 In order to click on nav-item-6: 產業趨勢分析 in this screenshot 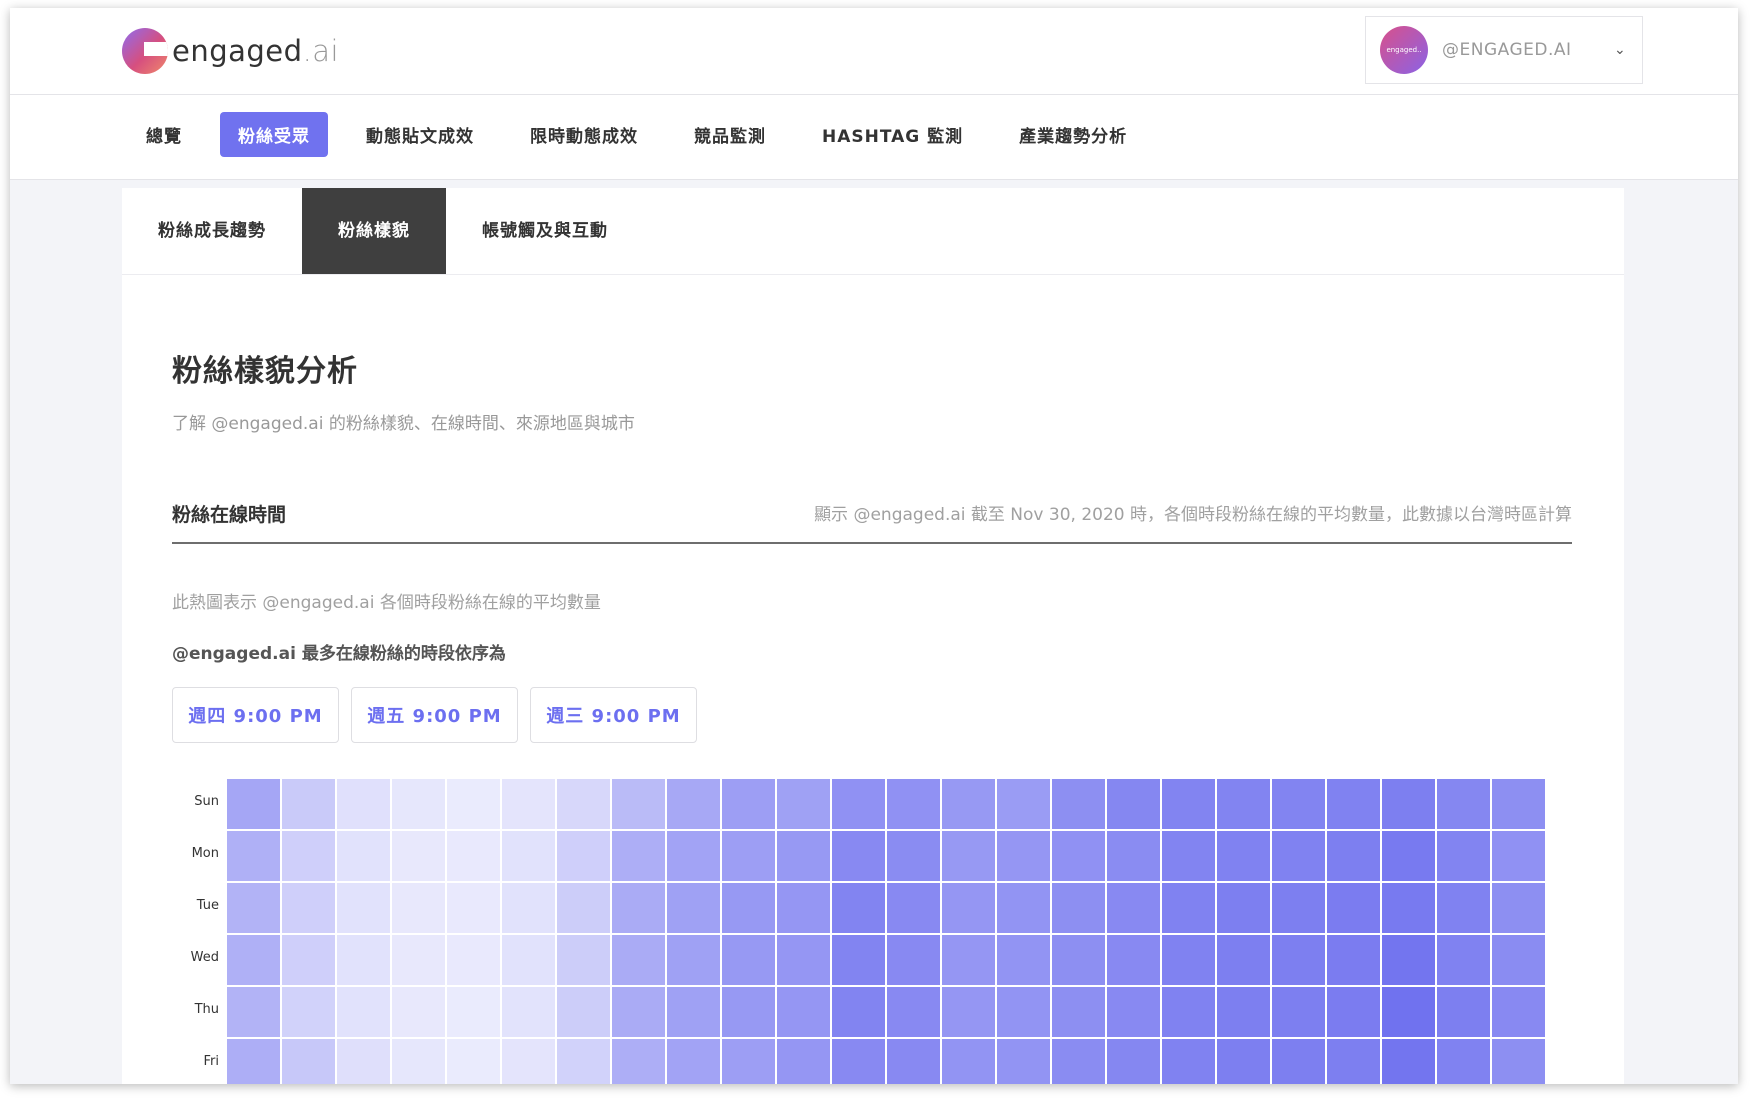, I will do `click(1073, 134)`.